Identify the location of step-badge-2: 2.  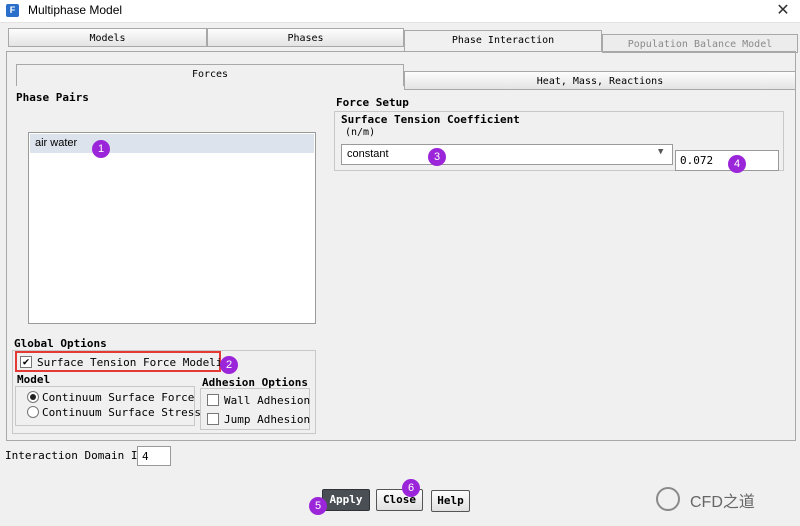
(229, 365).